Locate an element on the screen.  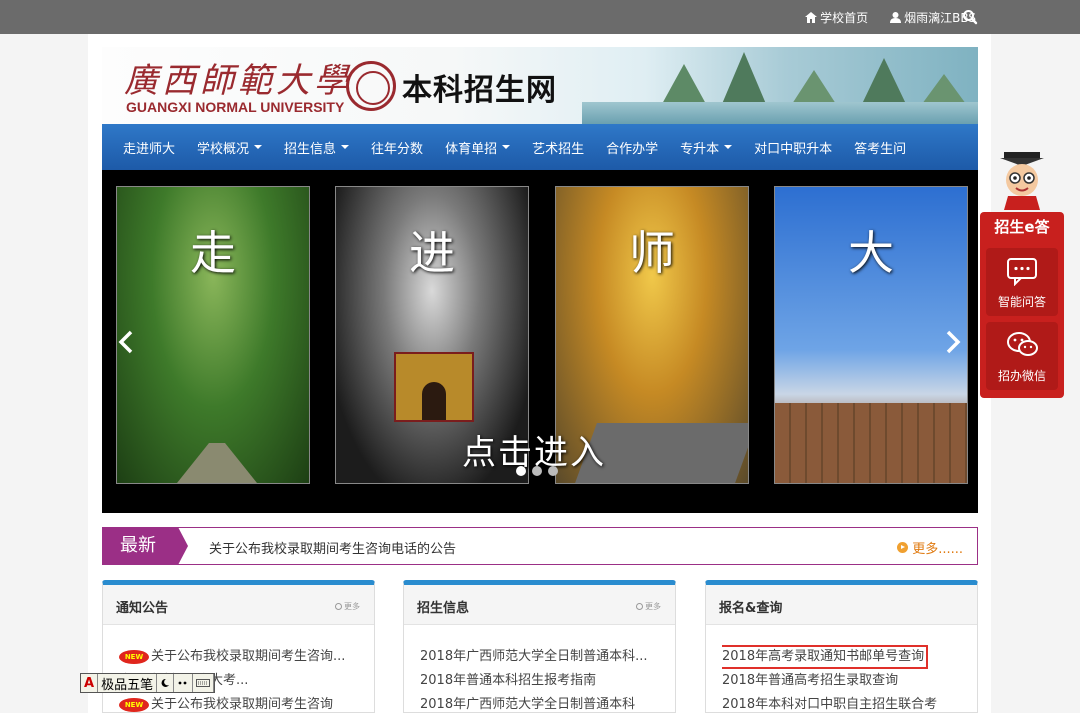
slide-caption: 师 is located at coordinates (652, 253).